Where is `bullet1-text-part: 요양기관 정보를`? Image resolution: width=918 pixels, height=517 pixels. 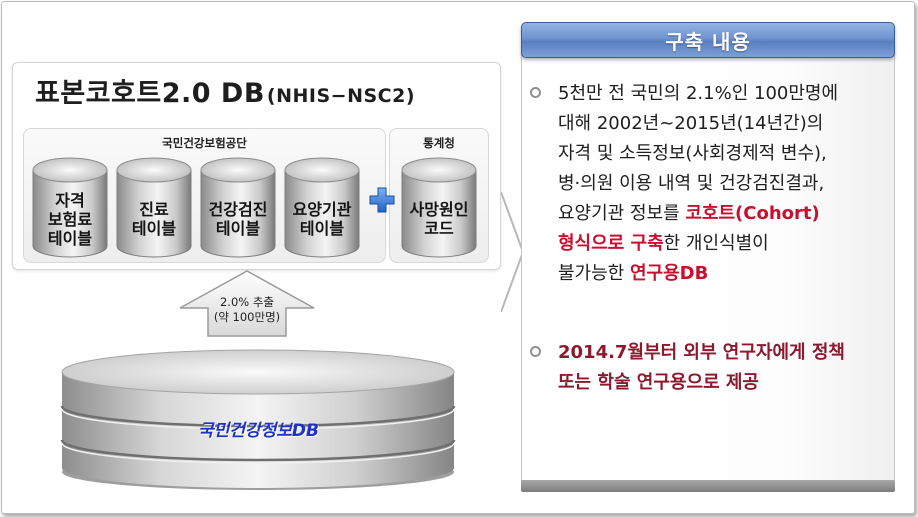
bullet1-text-part: 요양기관 정보를 is located at coordinates (622, 213).